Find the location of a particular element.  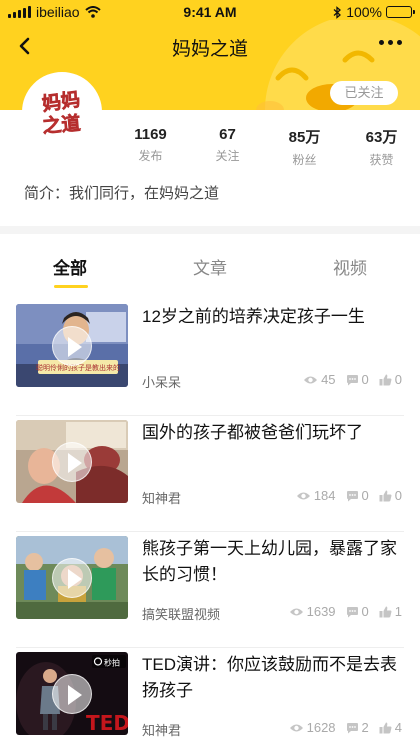

content-tabs: 全部 文章 视频 is located at coordinates (210, 262).